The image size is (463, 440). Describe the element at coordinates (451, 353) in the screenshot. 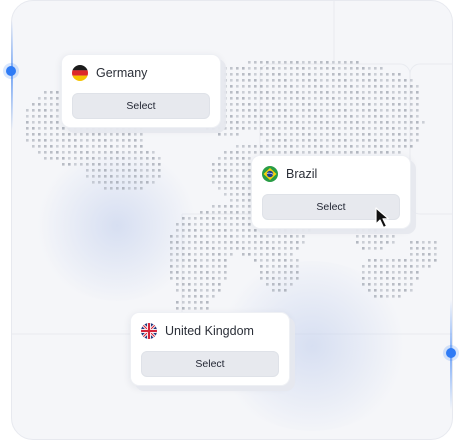

I see `edge-marker-dot` at that location.